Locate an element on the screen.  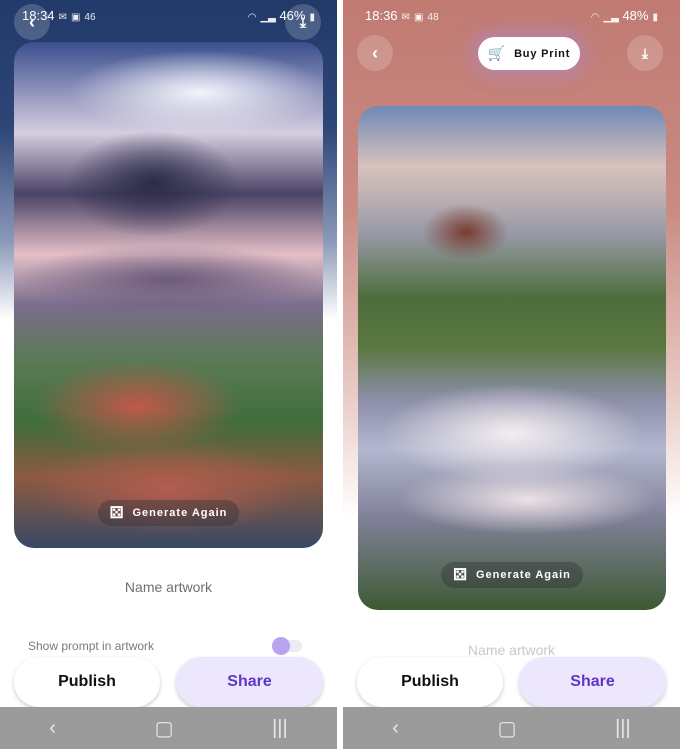
show-prompt-toggle is located at coordinates (287, 646).